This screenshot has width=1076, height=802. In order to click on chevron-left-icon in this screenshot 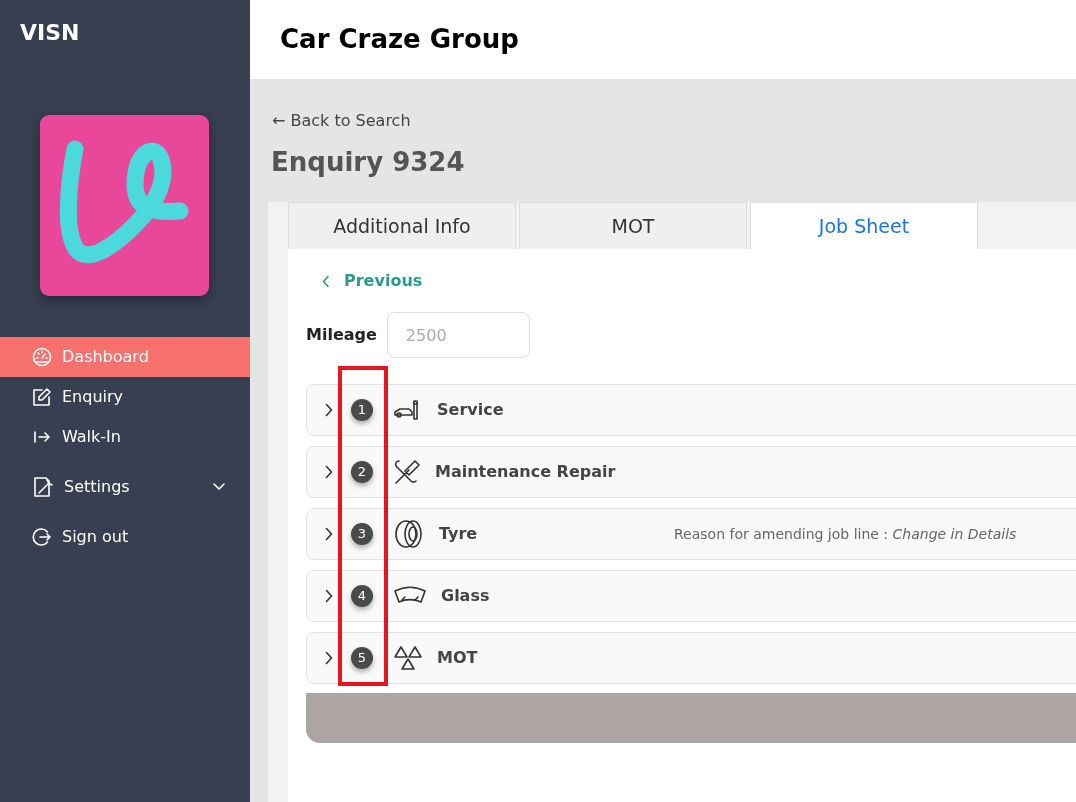, I will do `click(326, 281)`.